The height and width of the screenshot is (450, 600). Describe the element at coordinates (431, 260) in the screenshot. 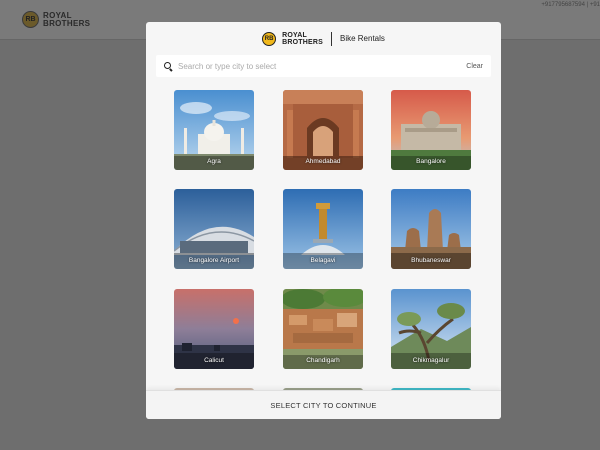

I see `city-name: Bhubaneswar` at that location.